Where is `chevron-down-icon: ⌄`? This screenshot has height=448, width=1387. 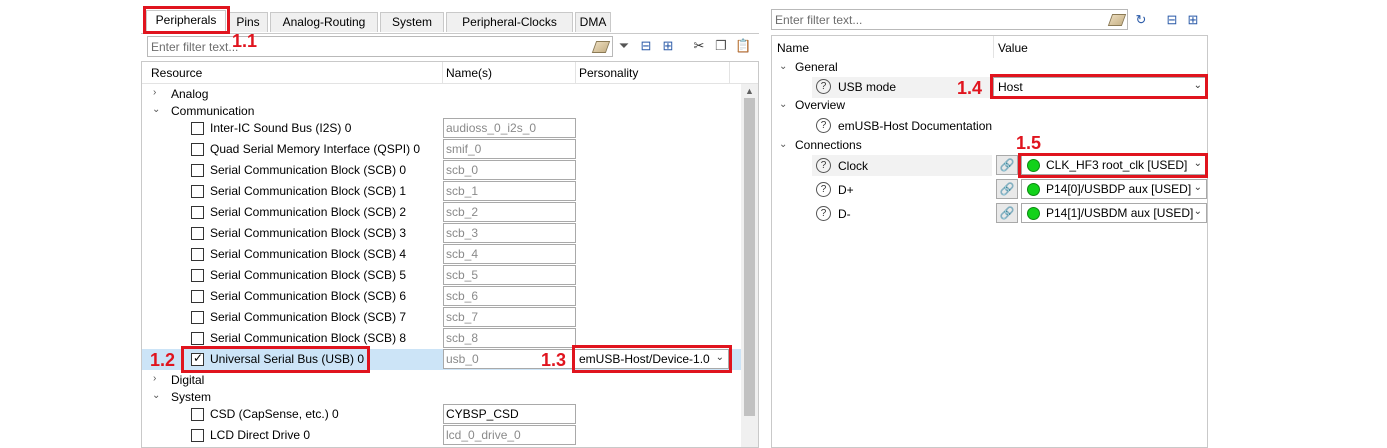 chevron-down-icon: ⌄ is located at coordinates (1197, 211).